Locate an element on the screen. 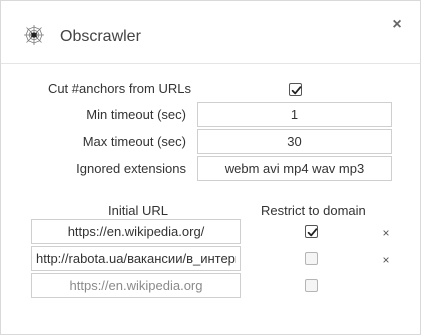  ignored-extensions-input is located at coordinates (294, 168).